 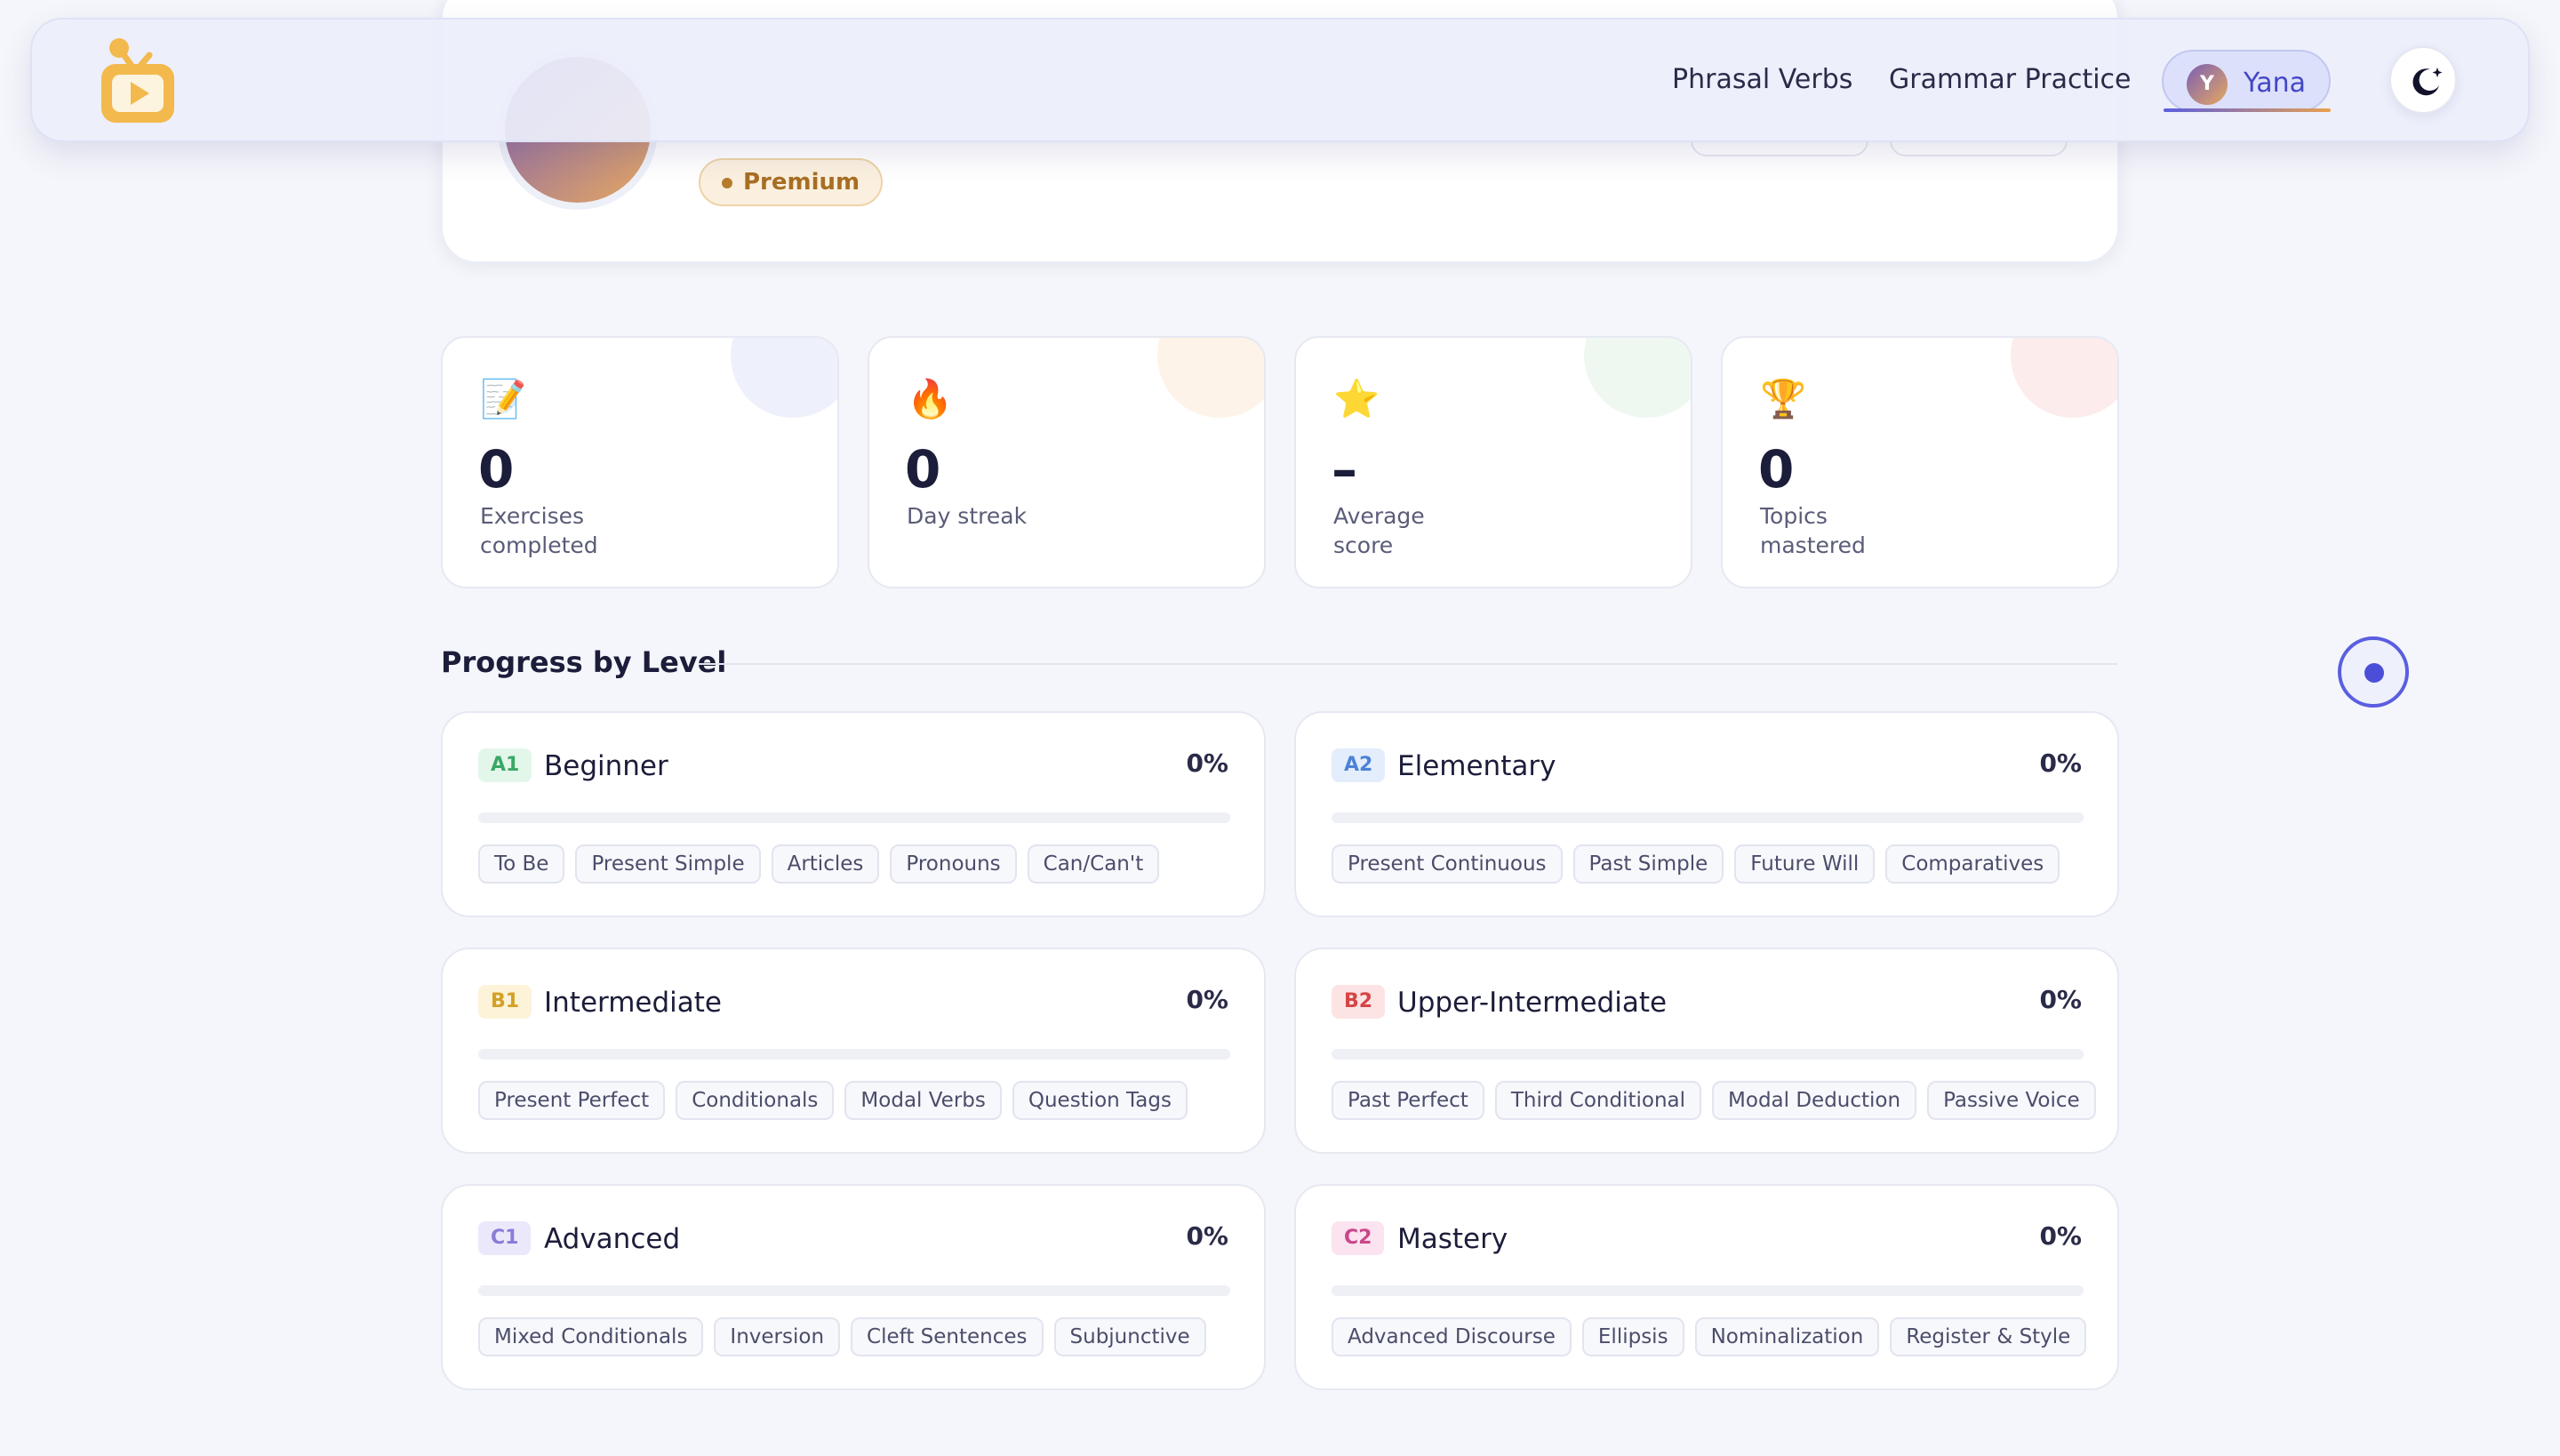 What do you see at coordinates (755, 1100) in the screenshot?
I see `topic-chip: Conditionals` at bounding box center [755, 1100].